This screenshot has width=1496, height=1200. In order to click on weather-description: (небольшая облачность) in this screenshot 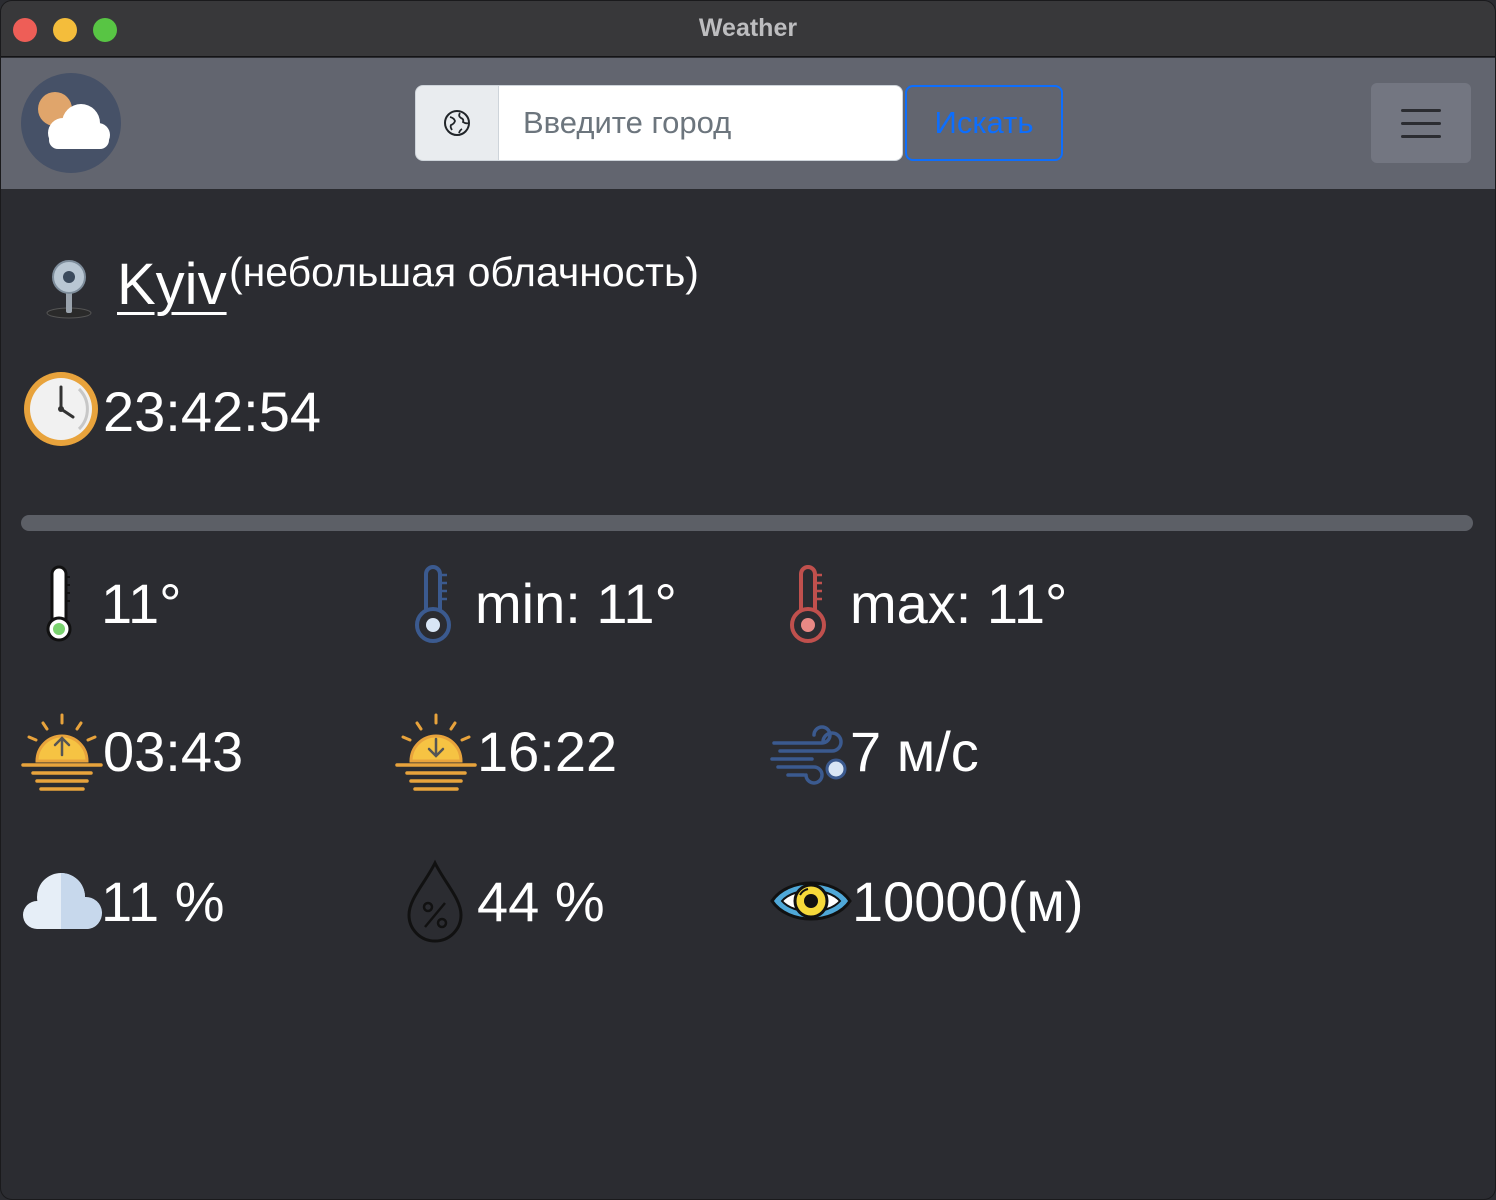, I will do `click(464, 272)`.